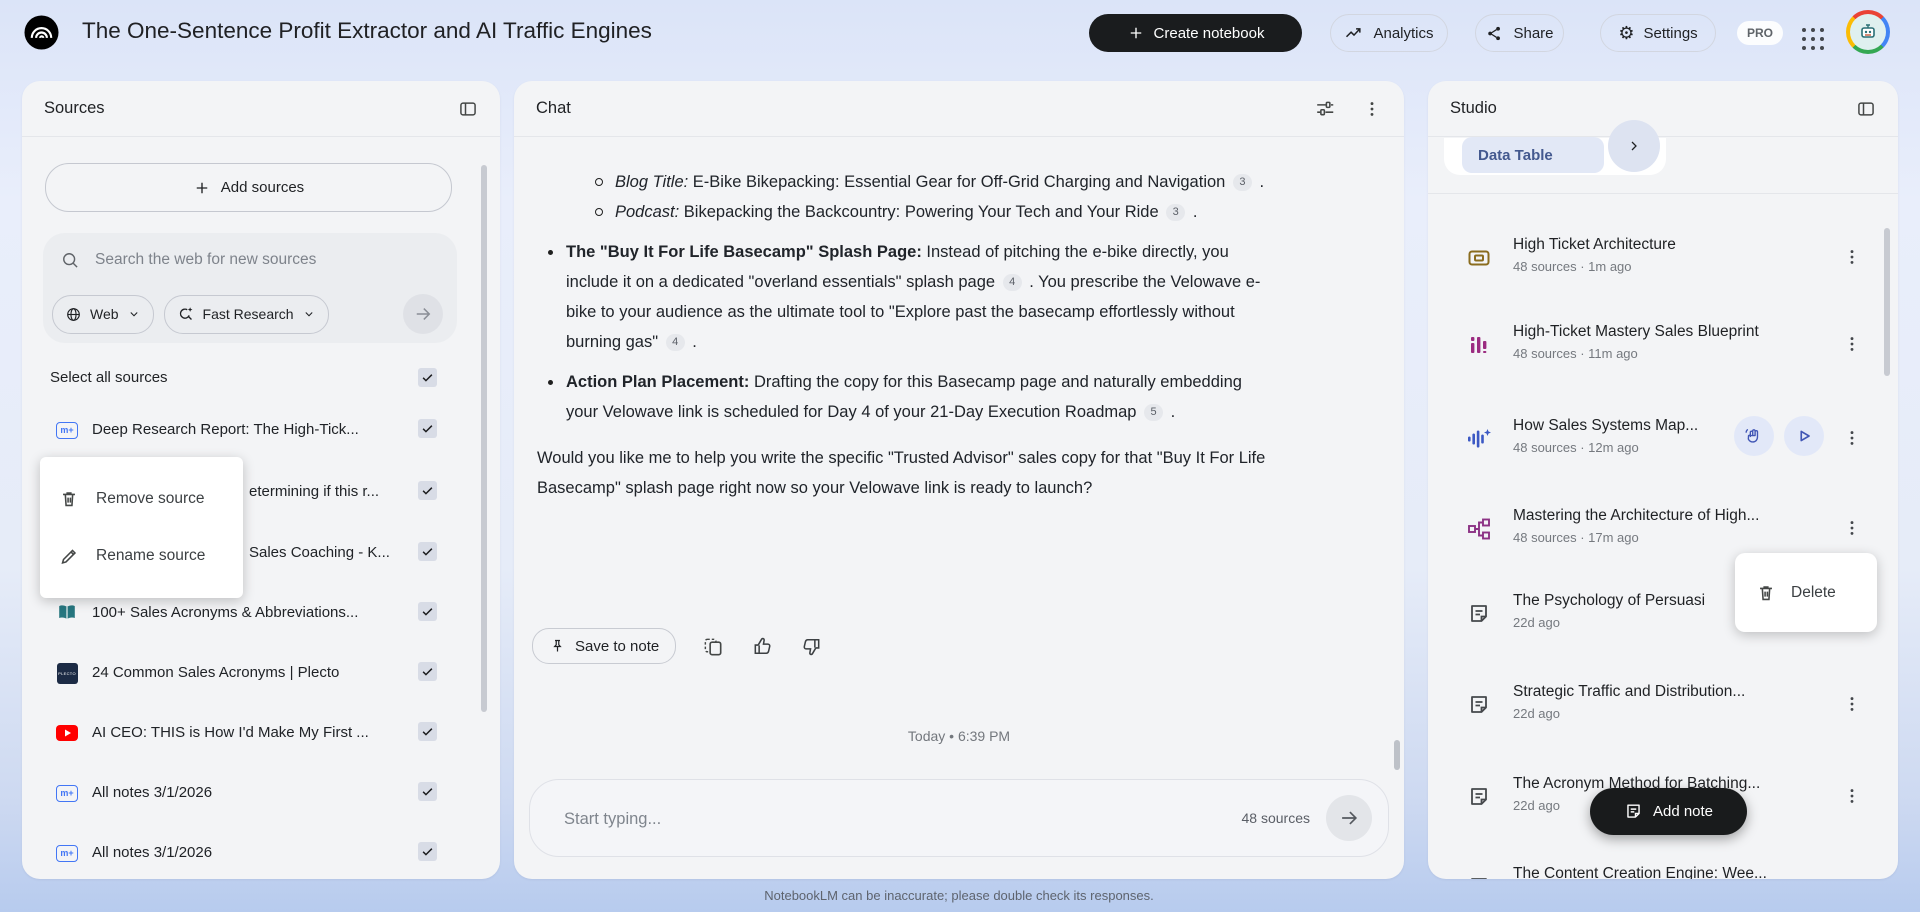 The height and width of the screenshot is (912, 1920). I want to click on play-audio-button, so click(1804, 436).